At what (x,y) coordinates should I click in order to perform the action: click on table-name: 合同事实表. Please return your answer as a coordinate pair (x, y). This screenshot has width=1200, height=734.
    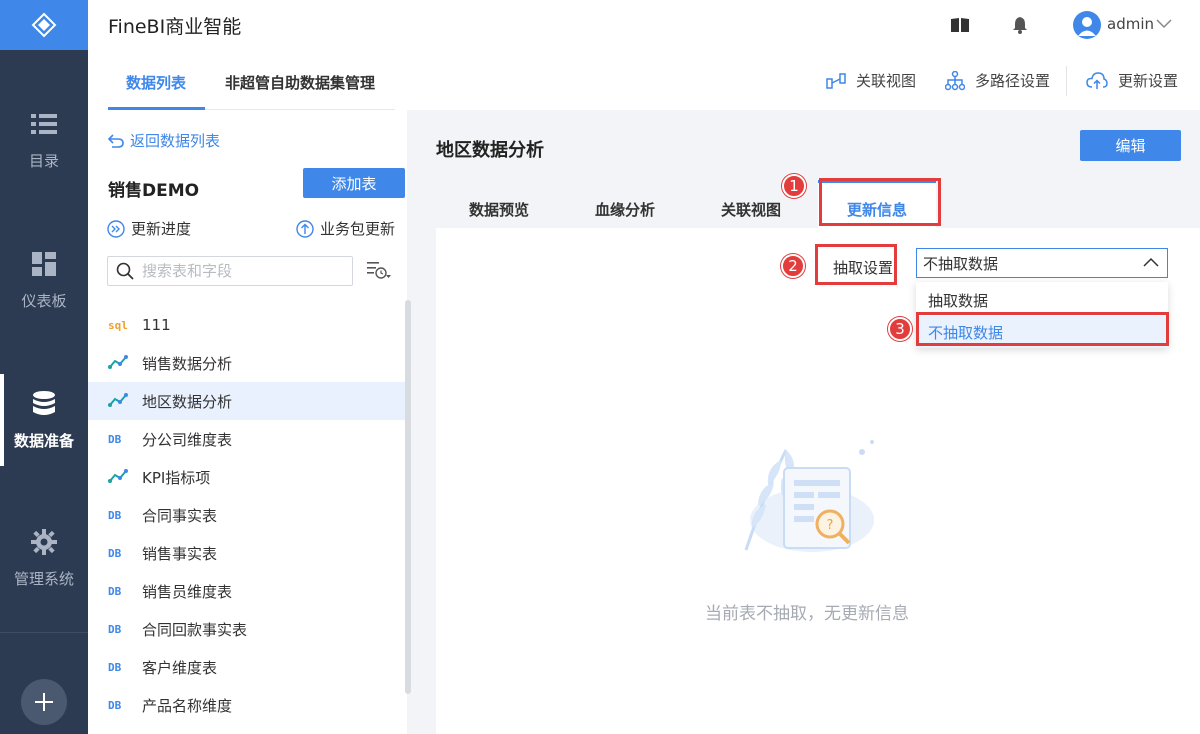
    Looking at the image, I should click on (180, 515).